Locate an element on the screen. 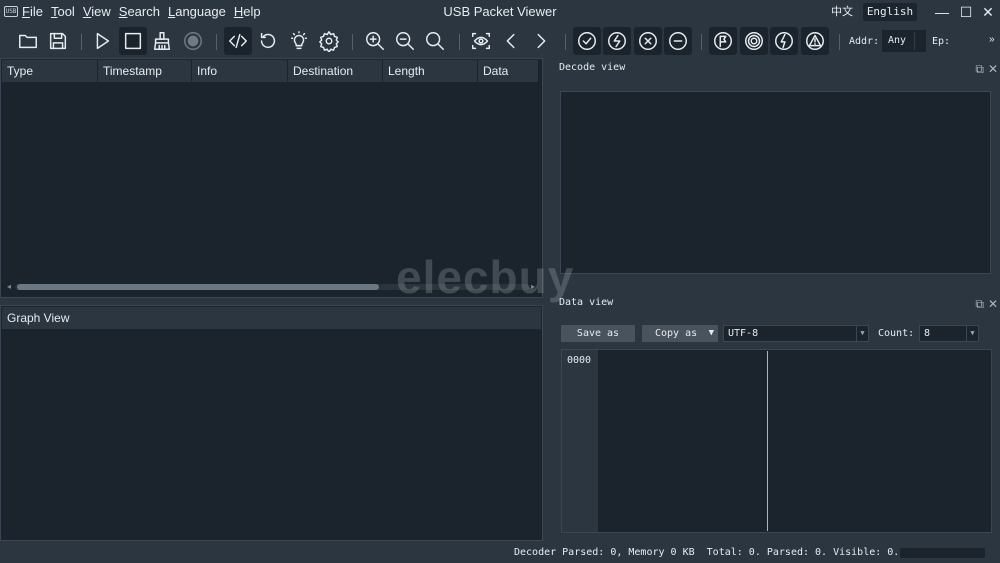 The image size is (1000, 563). stop-capture-button is located at coordinates (133, 41).